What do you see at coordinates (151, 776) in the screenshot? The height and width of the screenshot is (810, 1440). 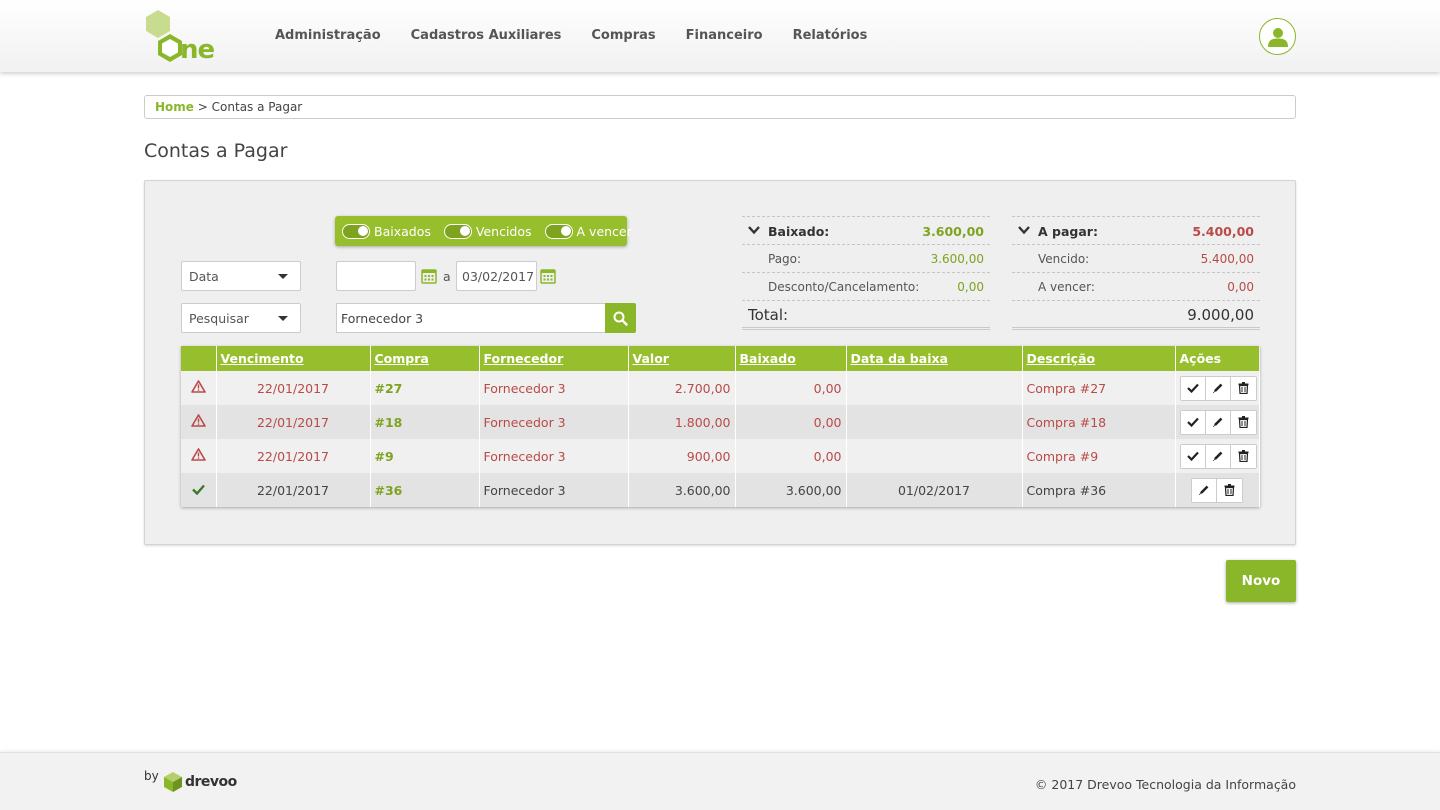 I see `footer-by: by` at bounding box center [151, 776].